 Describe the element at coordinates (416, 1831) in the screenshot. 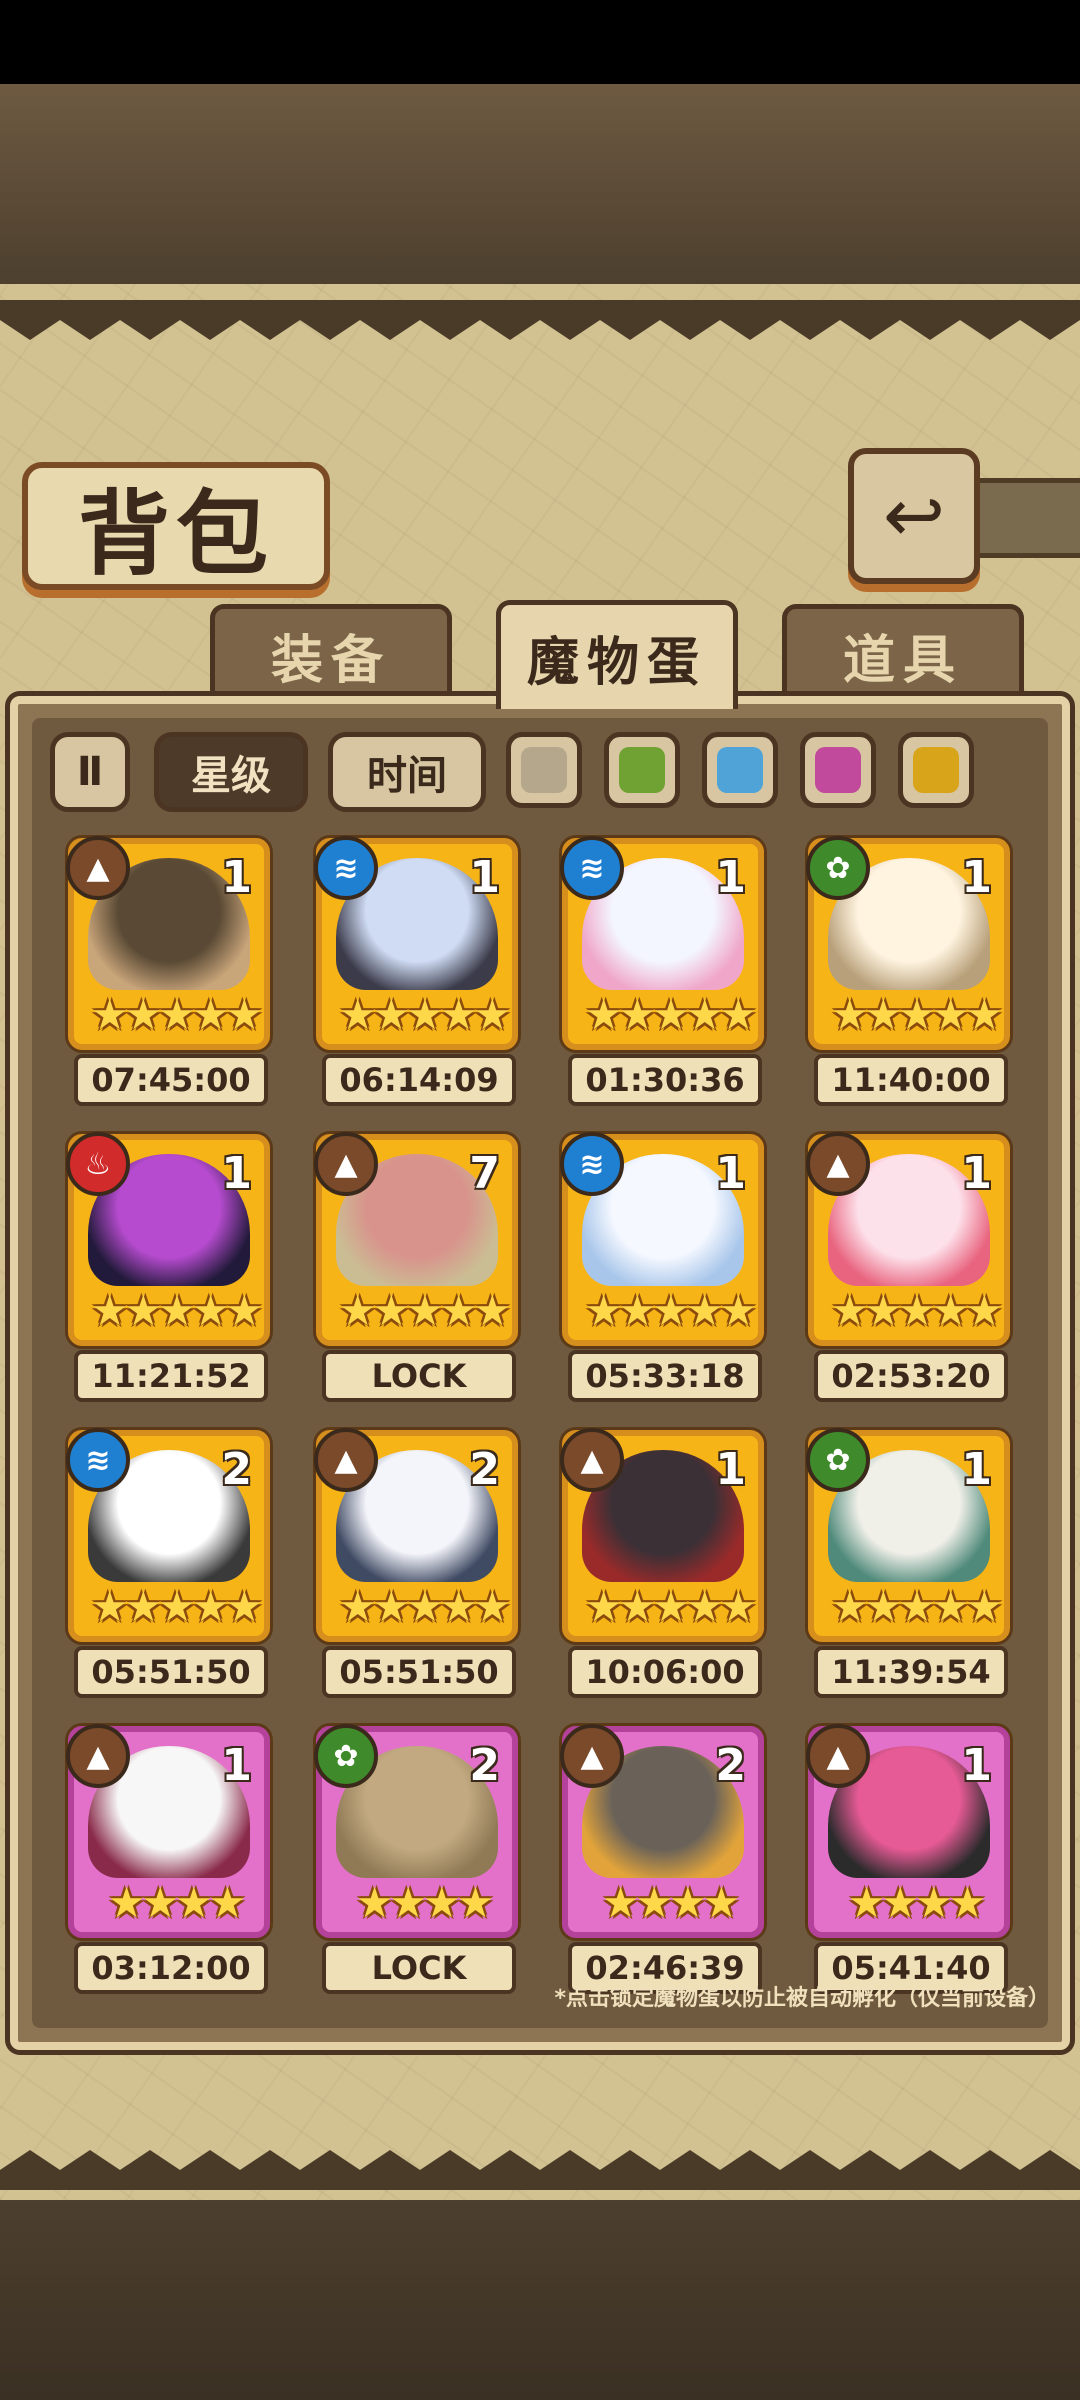

I see `egg-card-frame: ✿ 2 ★★★★` at that location.